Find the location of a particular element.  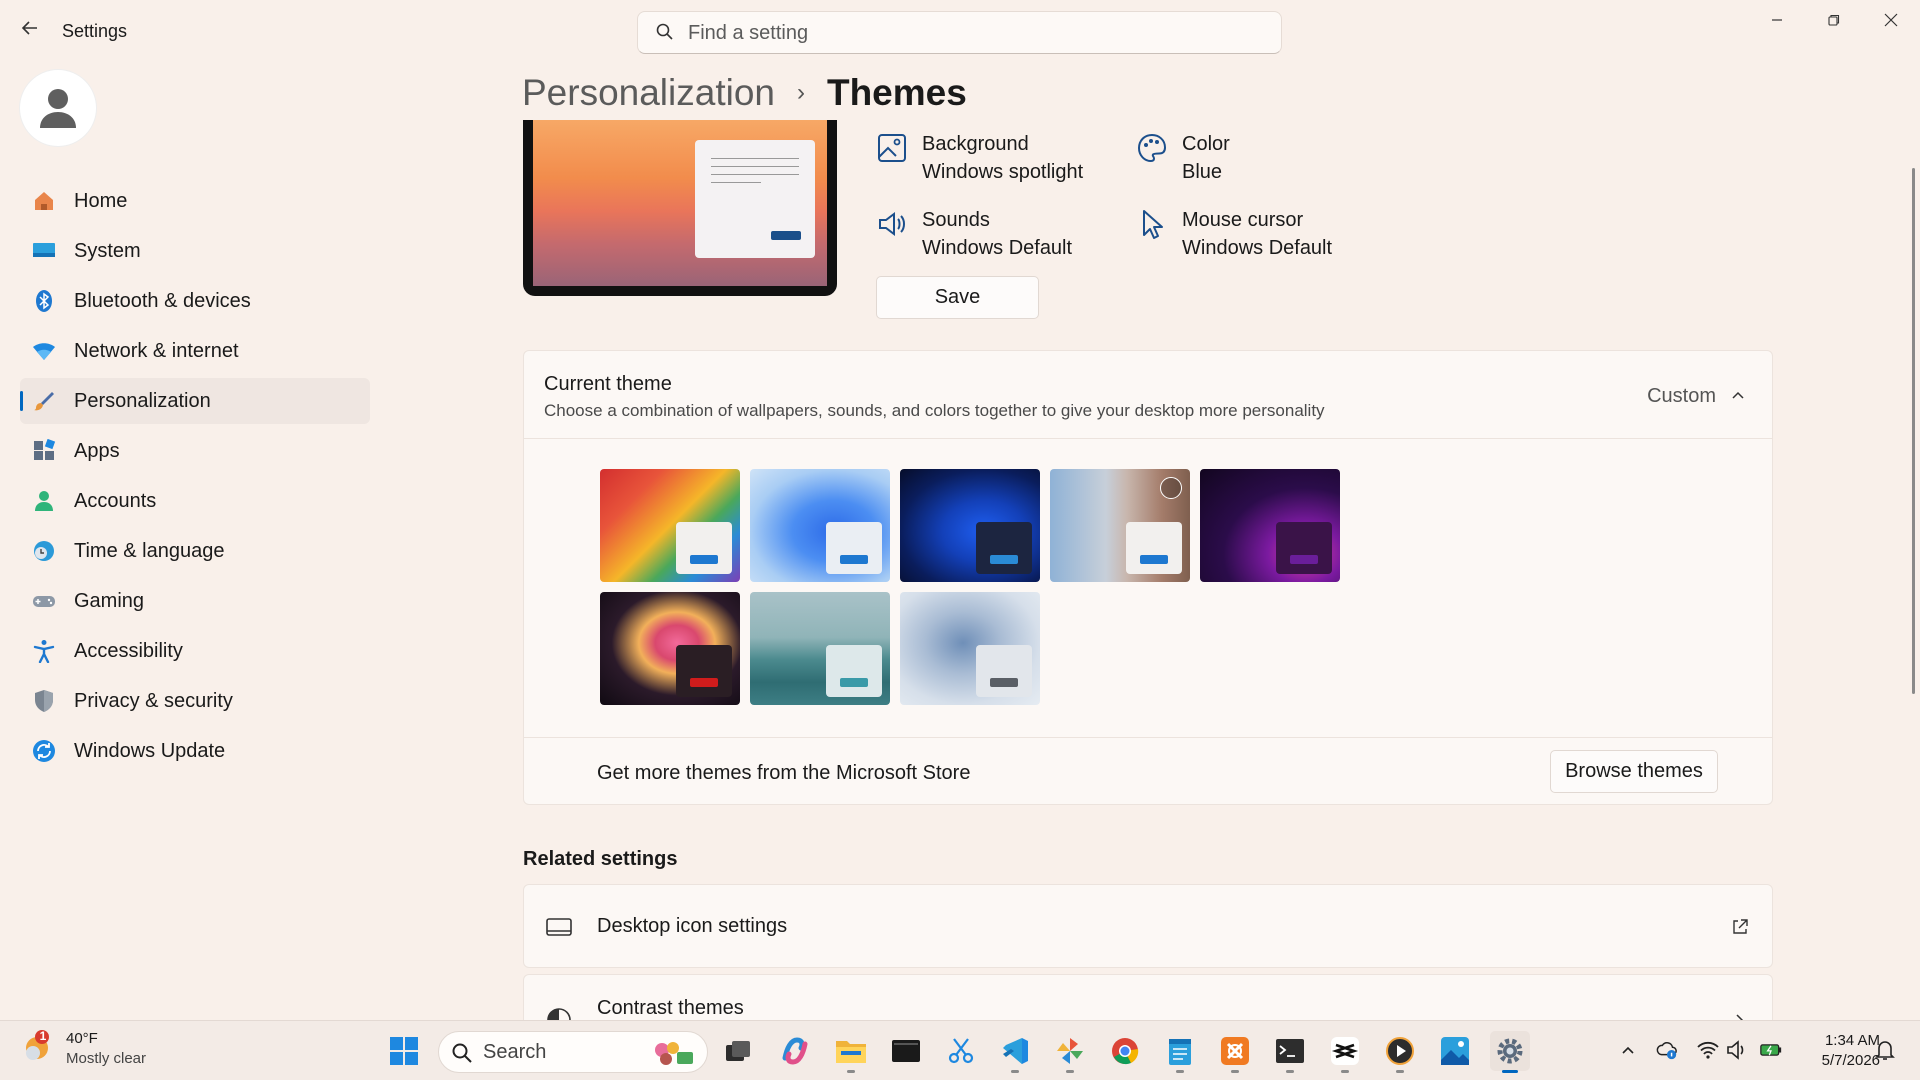

chrome-icon is located at coordinates (1125, 1051).